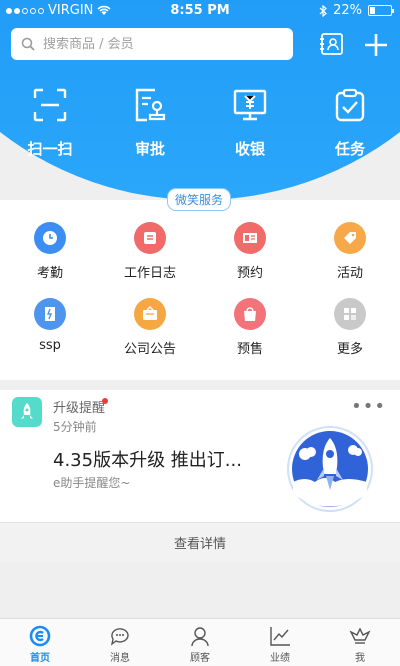 The width and height of the screenshot is (400, 666). I want to click on search-icon, so click(28, 44).